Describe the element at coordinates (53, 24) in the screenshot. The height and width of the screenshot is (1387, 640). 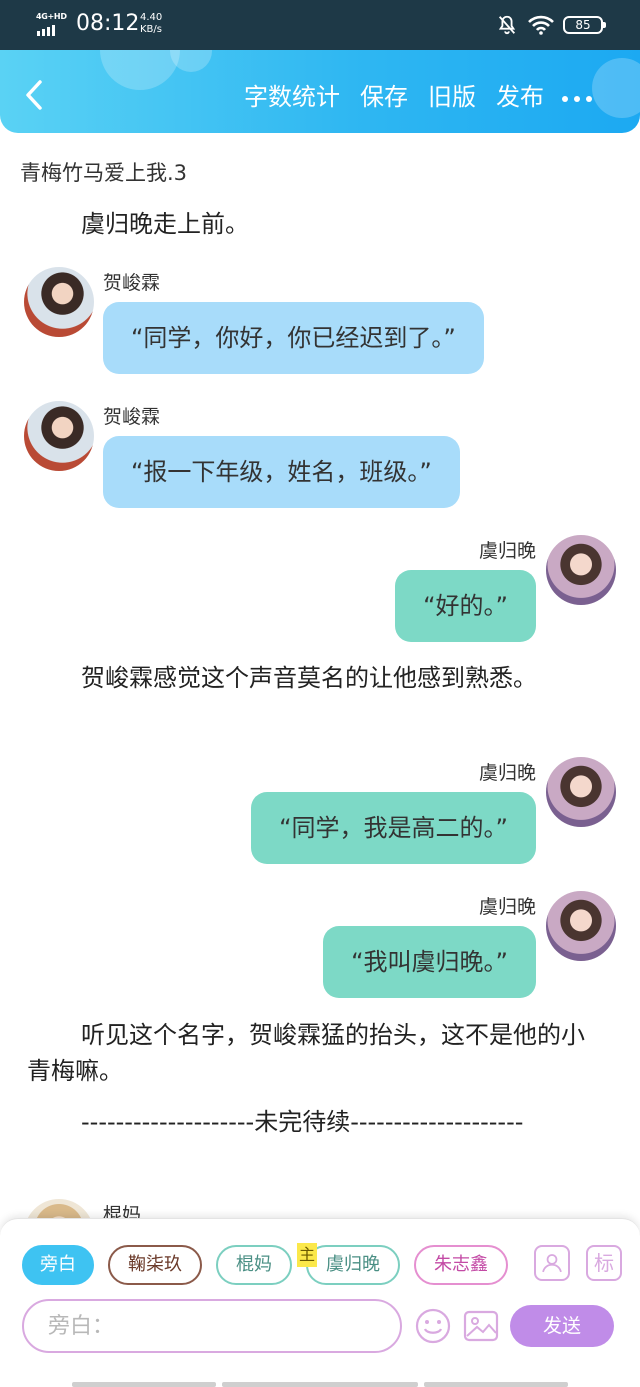
I see `signal-icon: 4G+HD` at that location.